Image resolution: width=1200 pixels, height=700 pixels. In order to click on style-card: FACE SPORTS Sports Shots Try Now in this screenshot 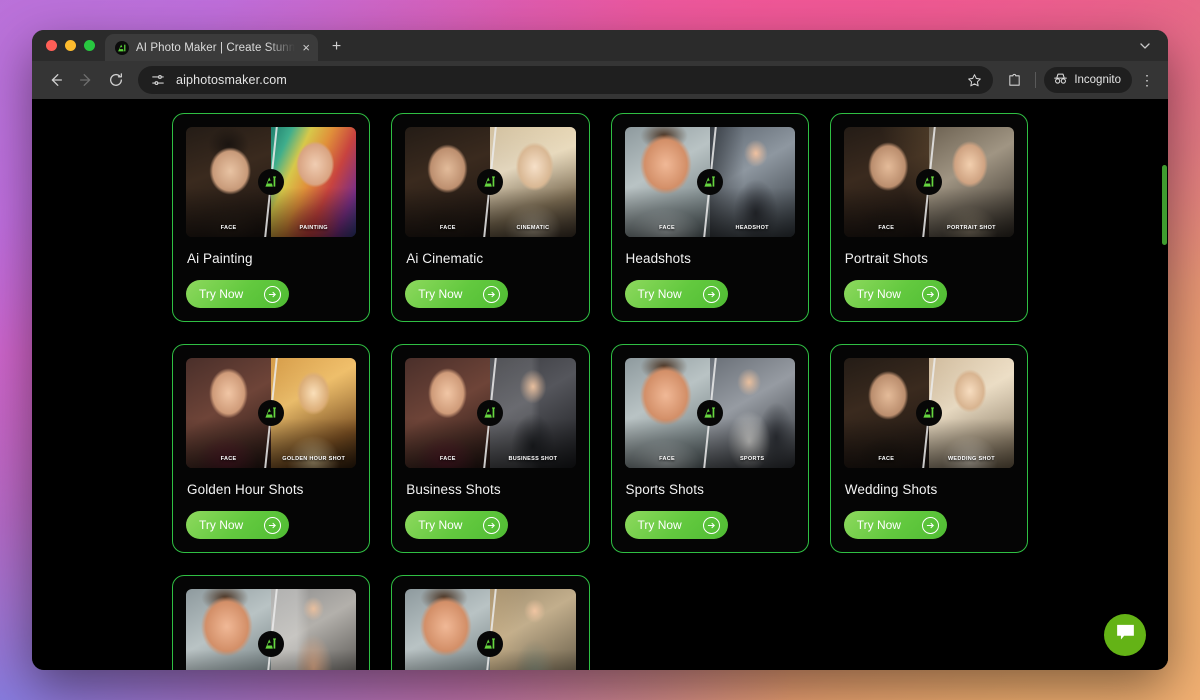, I will do `click(709, 448)`.